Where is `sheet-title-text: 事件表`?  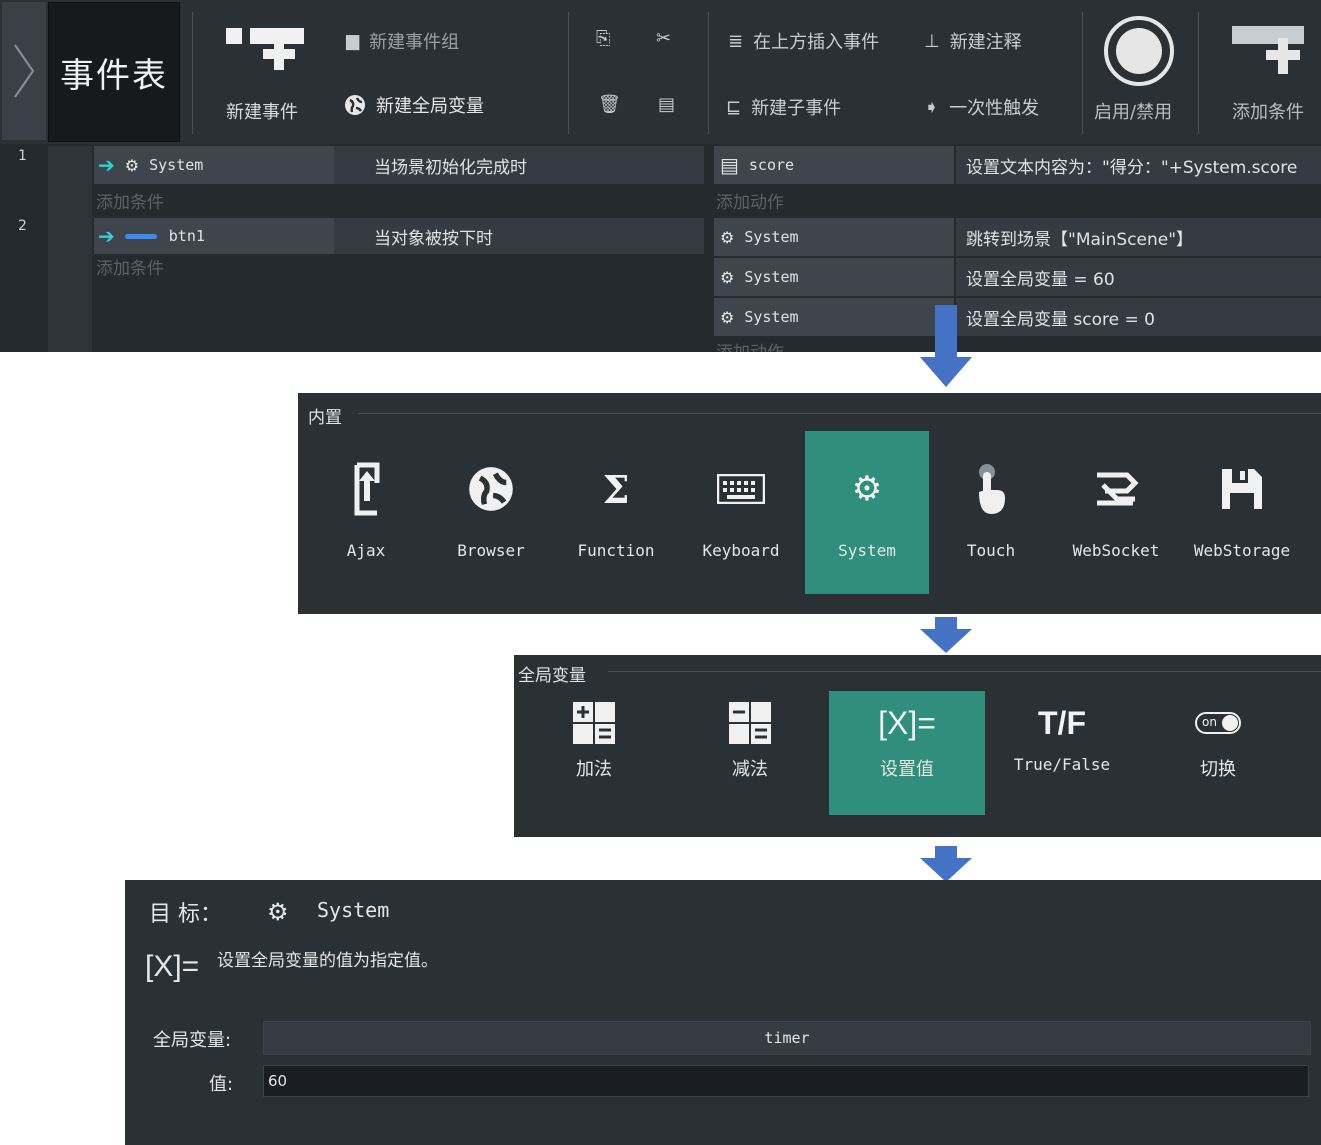 sheet-title-text: 事件表 is located at coordinates (114, 75).